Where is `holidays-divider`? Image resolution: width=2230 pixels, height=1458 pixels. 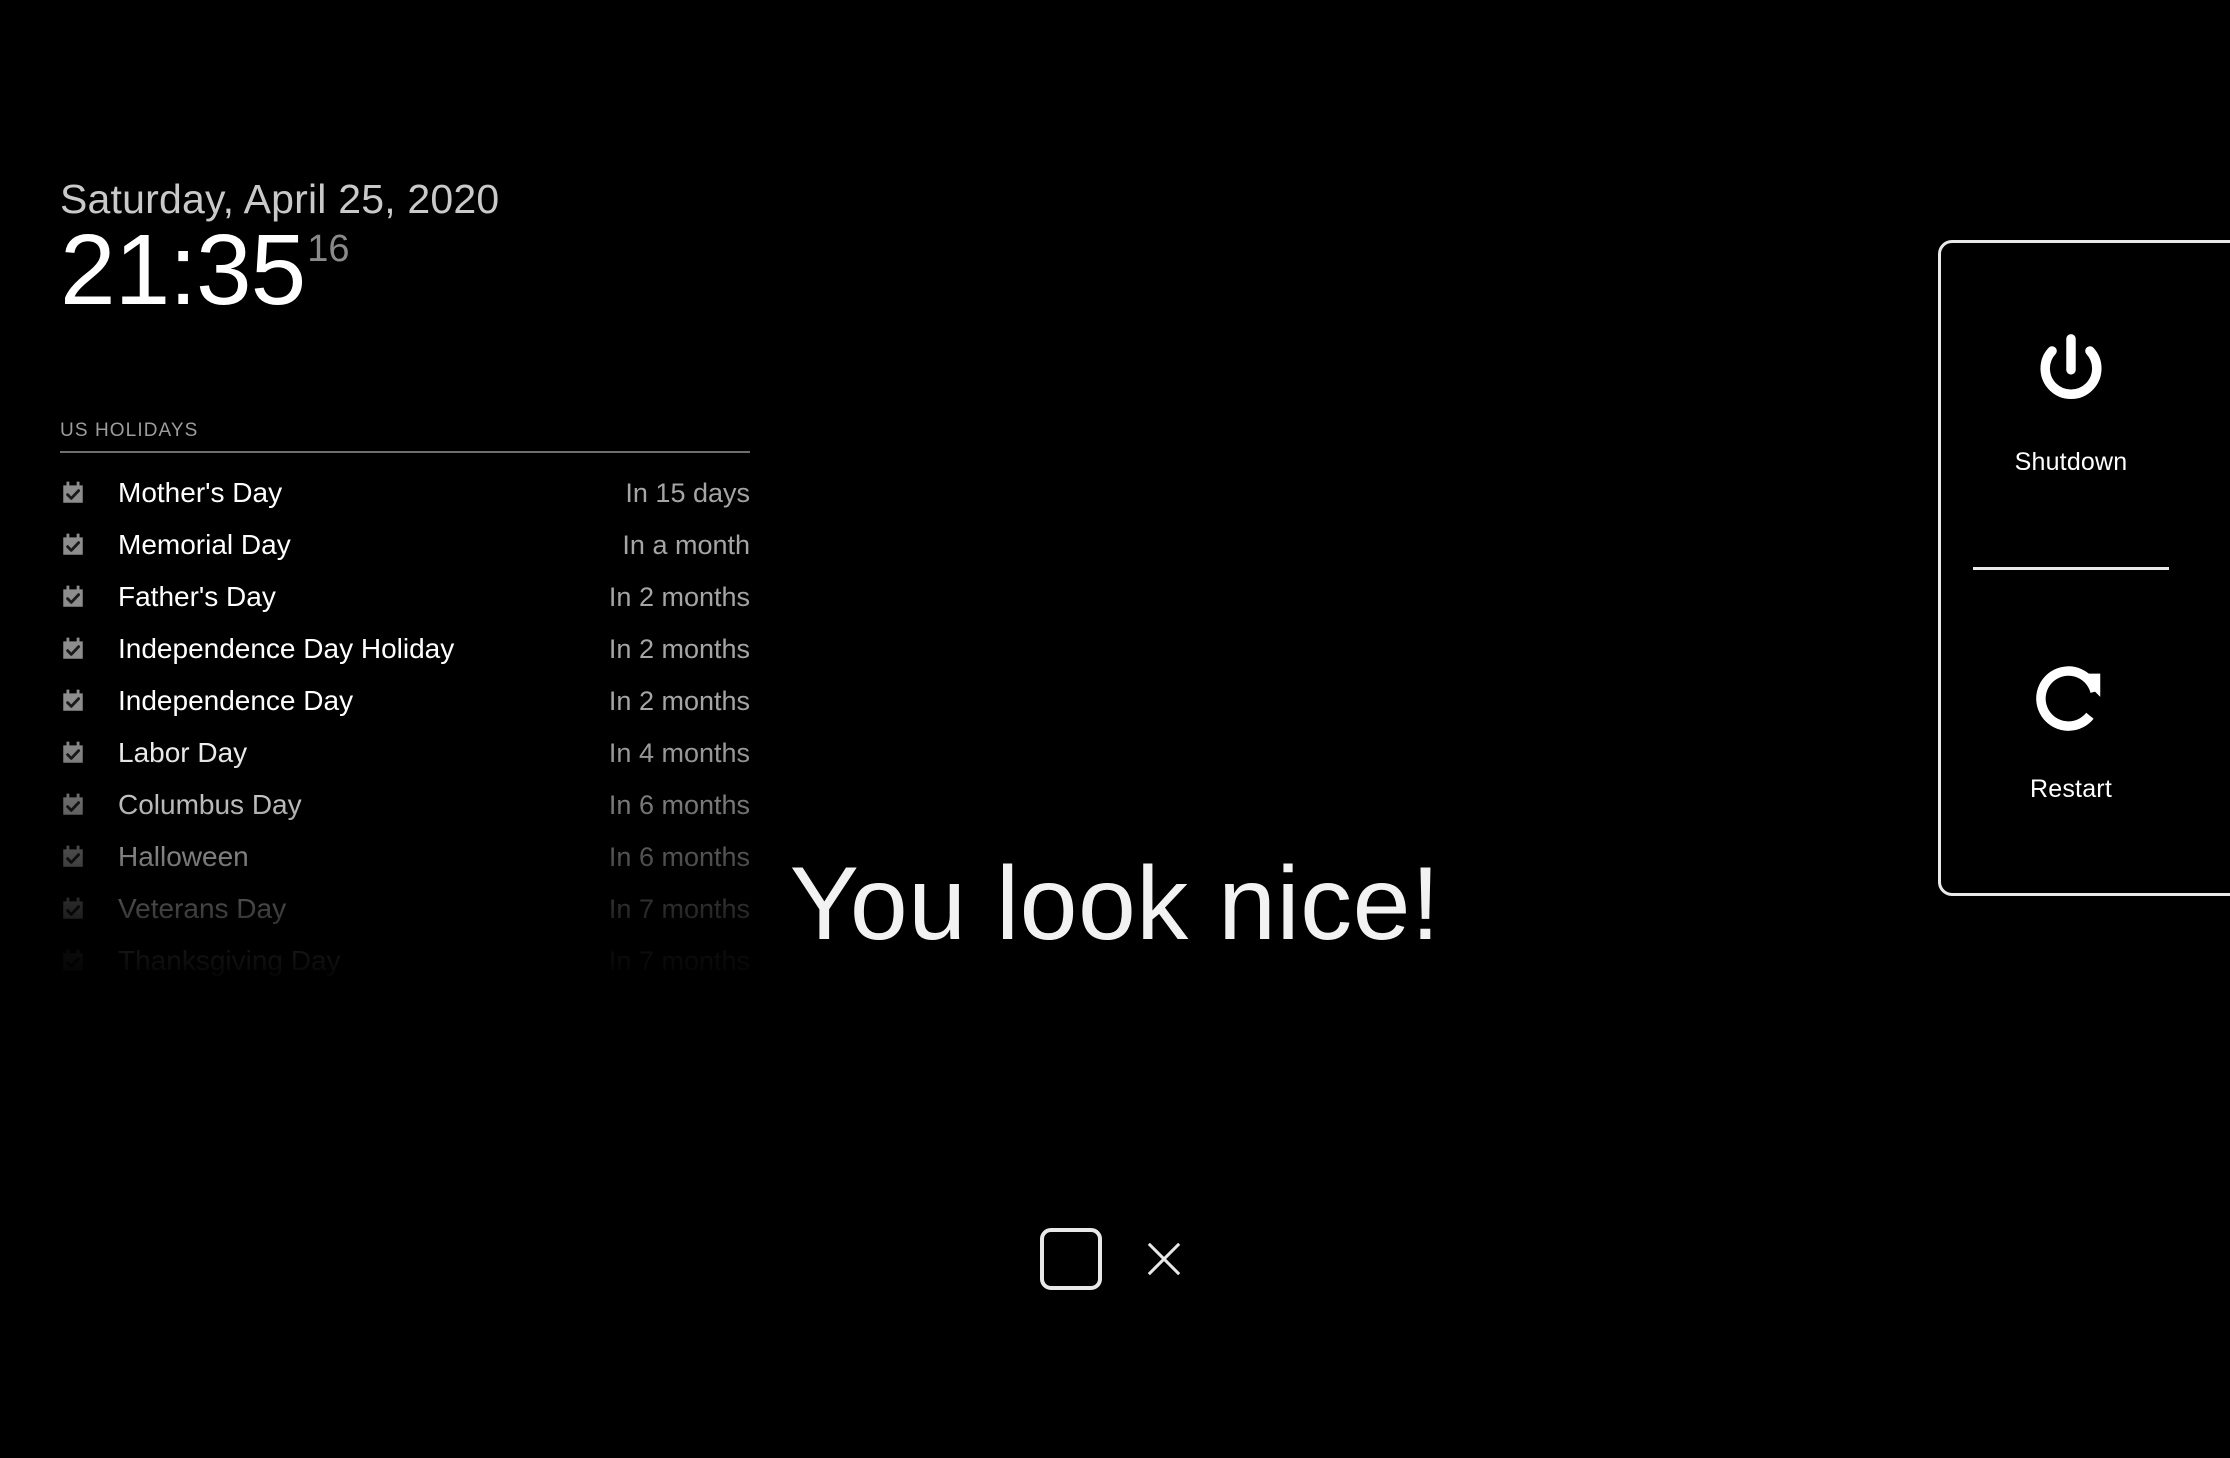 holidays-divider is located at coordinates (405, 452).